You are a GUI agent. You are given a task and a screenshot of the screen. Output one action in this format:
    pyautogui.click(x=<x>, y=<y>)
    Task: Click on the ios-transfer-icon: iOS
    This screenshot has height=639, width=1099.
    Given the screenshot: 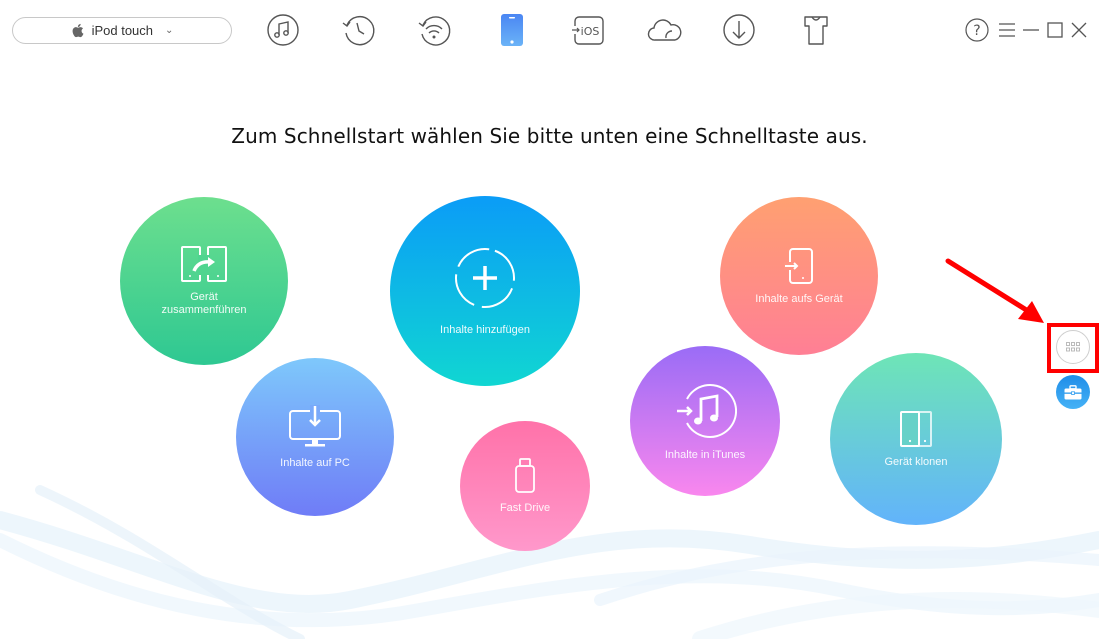 What is the action you would take?
    pyautogui.click(x=588, y=30)
    